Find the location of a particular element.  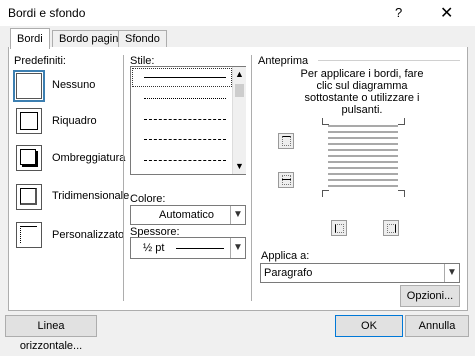

preset-riquadro-icon is located at coordinates (29, 121).